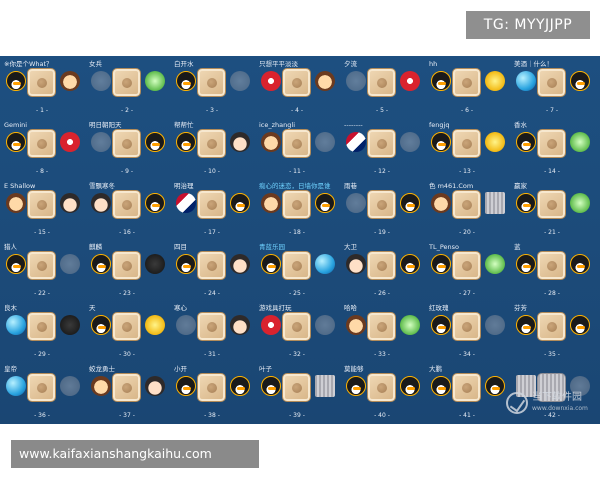  Describe the element at coordinates (554, 86) in the screenshot. I see `game-table: 美酒｜什么！ - 7 -` at that location.